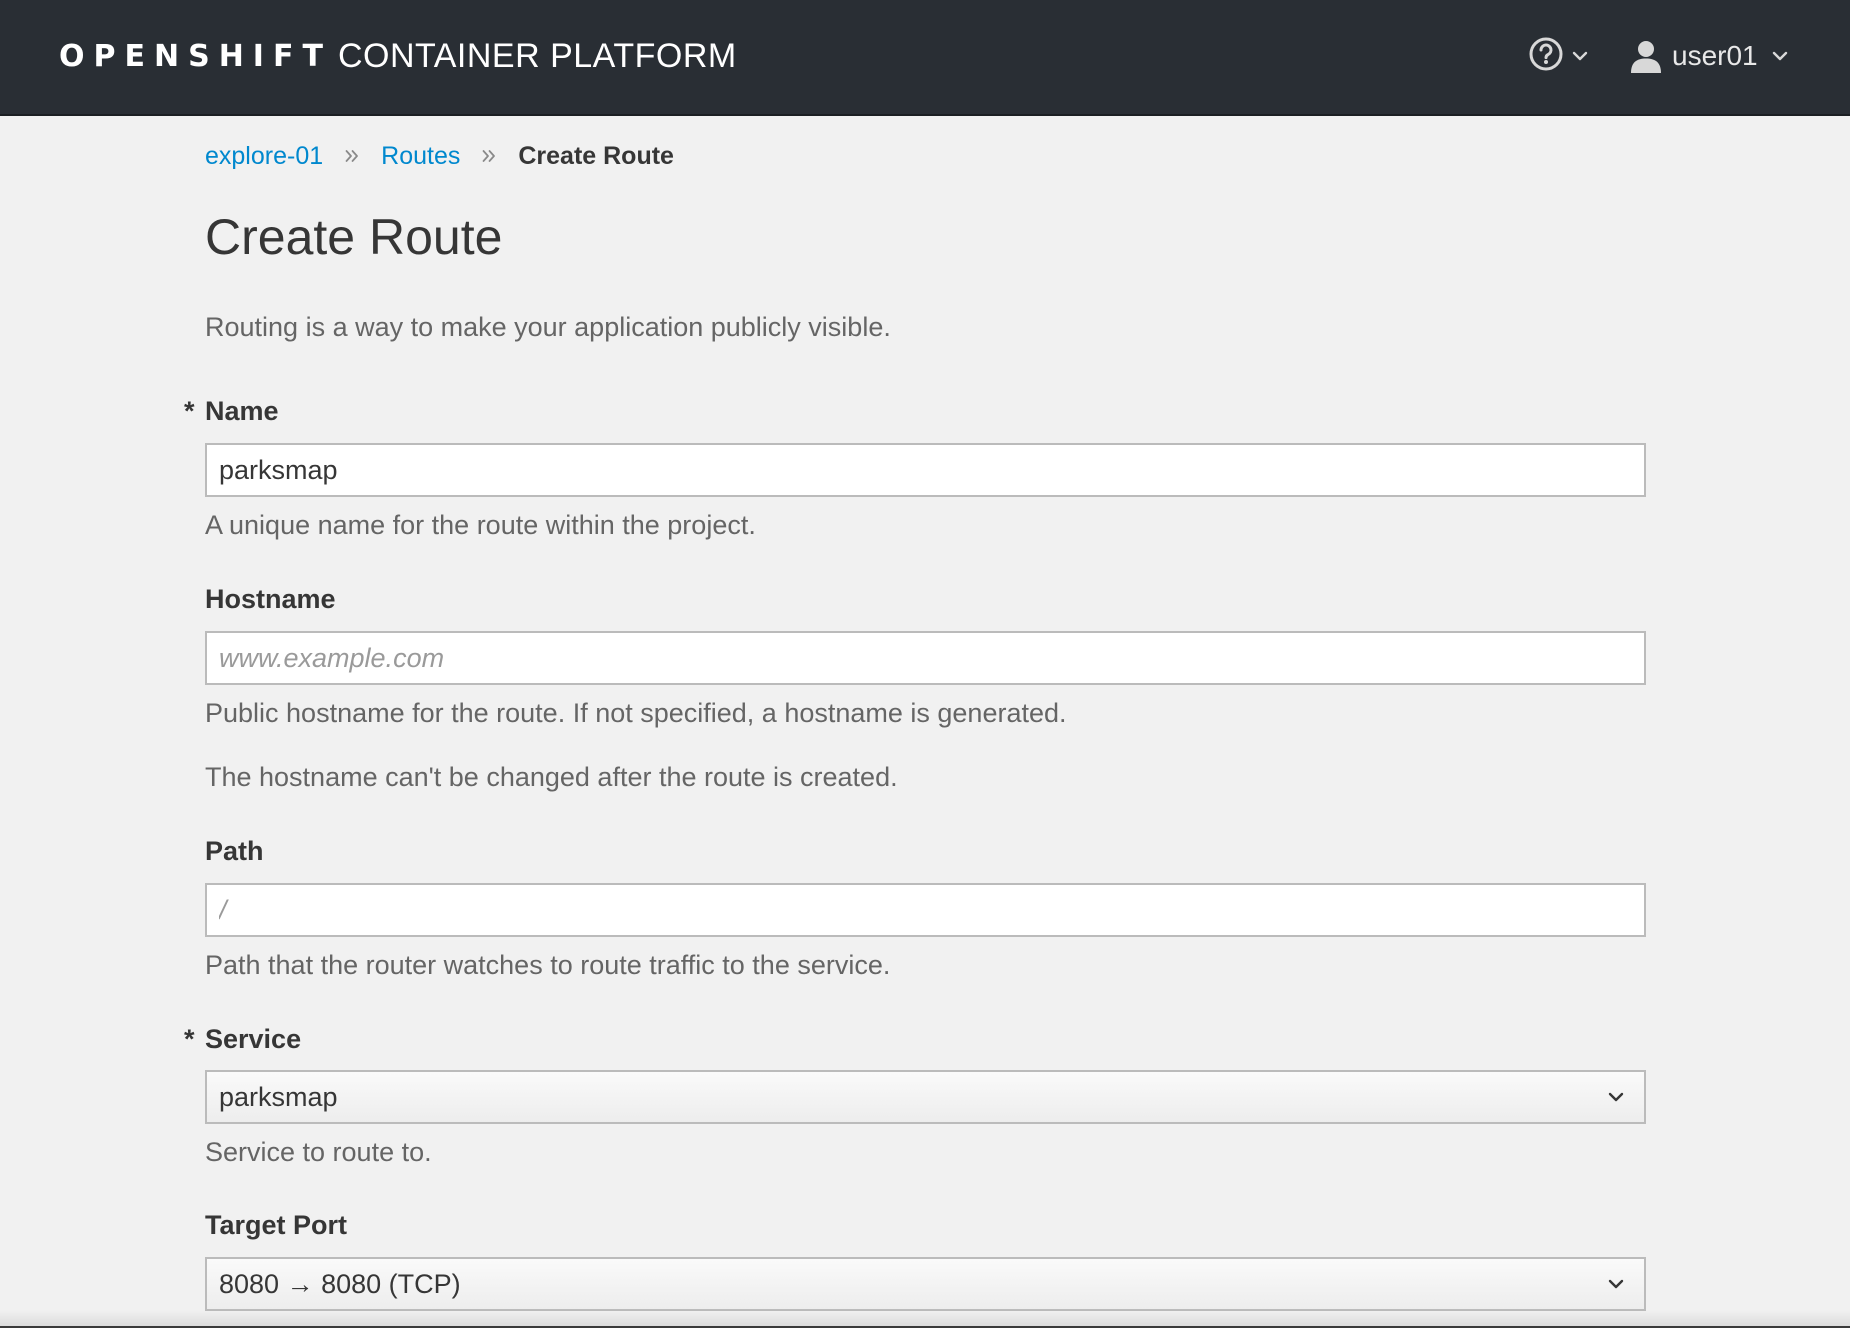  What do you see at coordinates (1646, 56) in the screenshot?
I see `user-icon` at bounding box center [1646, 56].